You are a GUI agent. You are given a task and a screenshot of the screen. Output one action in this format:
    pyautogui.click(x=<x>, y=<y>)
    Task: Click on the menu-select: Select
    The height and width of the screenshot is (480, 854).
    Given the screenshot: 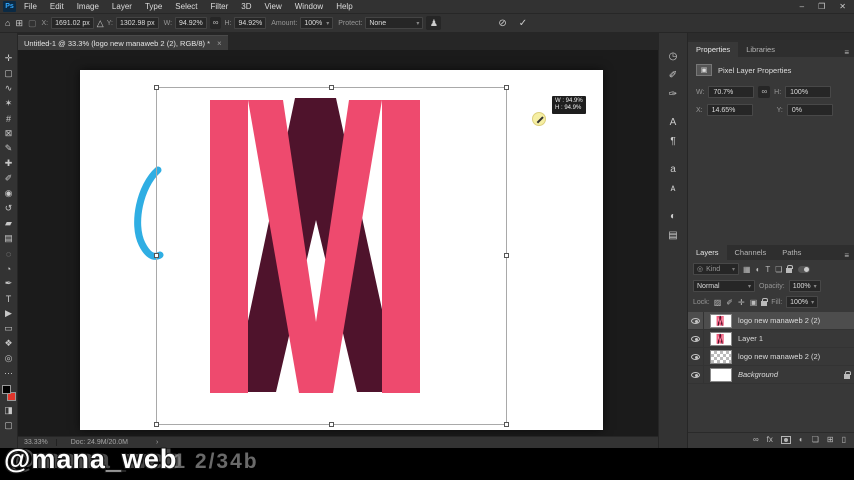 What is the action you would take?
    pyautogui.click(x=186, y=6)
    